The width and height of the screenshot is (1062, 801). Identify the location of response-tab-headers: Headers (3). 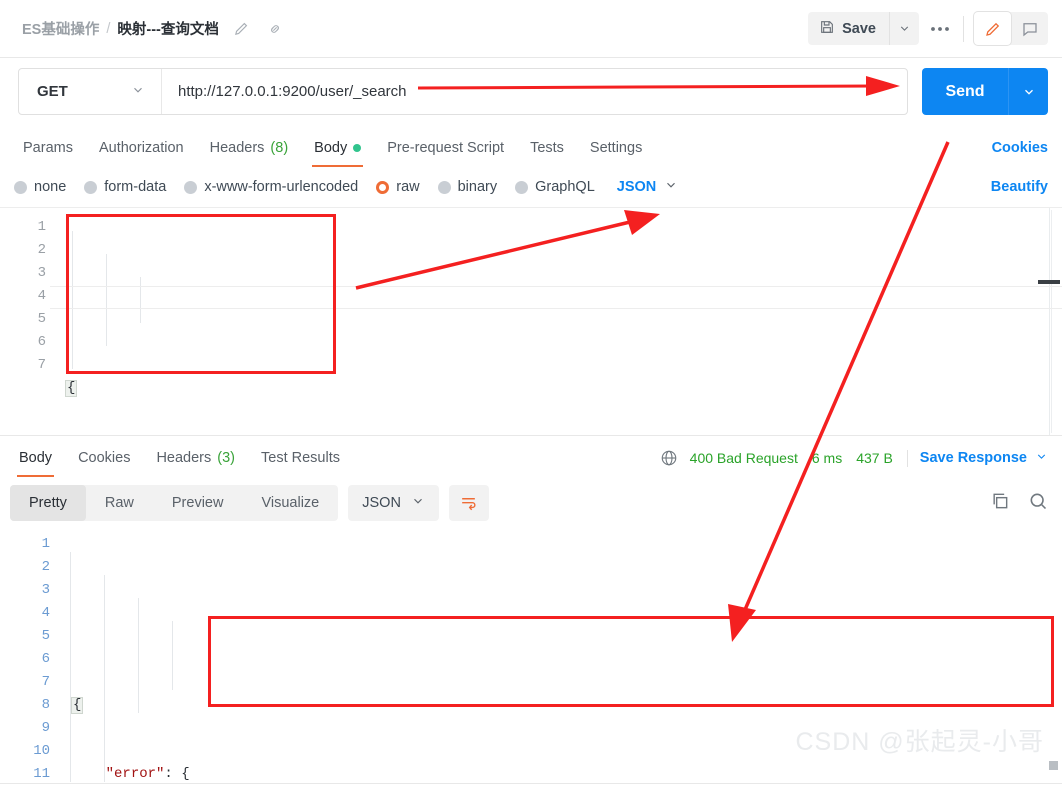
(195, 463).